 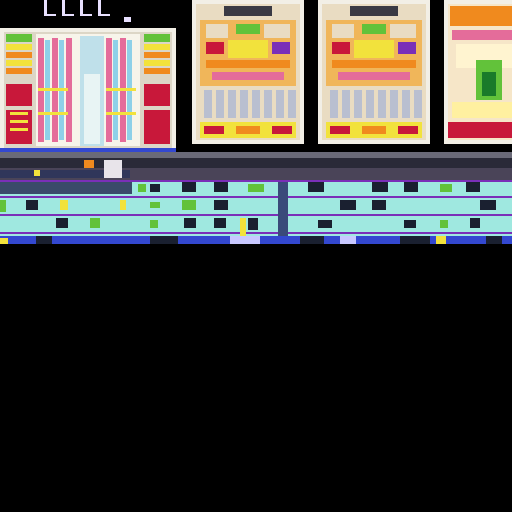 What do you see at coordinates (256, 167) in the screenshot?
I see `horizontal-bus` at bounding box center [256, 167].